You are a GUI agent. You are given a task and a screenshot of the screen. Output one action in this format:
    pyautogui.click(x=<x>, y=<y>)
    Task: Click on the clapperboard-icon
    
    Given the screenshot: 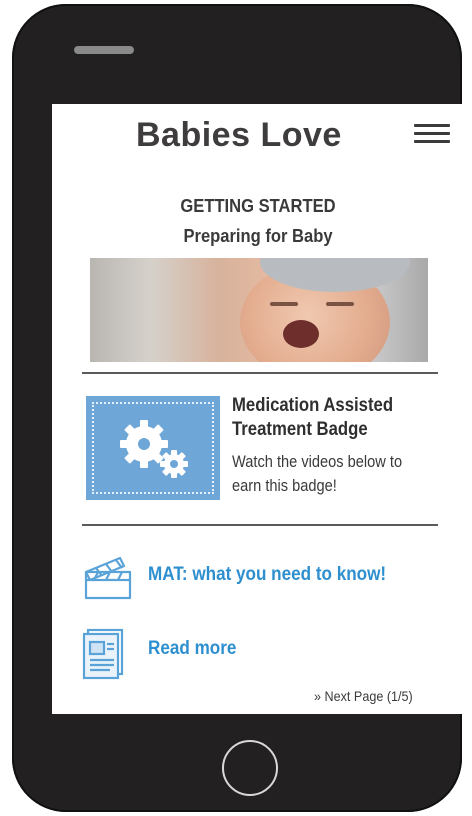 What is the action you would take?
    pyautogui.click(x=108, y=578)
    